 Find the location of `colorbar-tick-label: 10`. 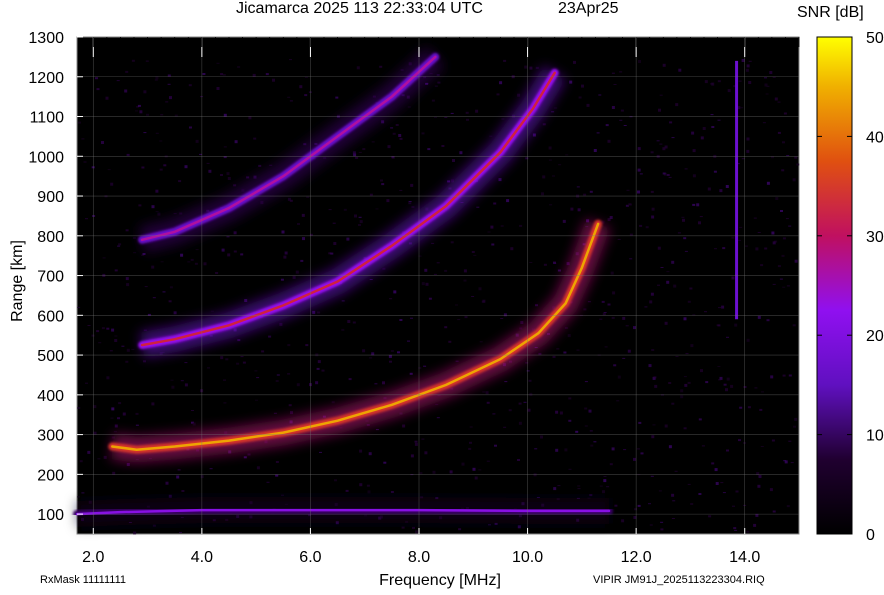

colorbar-tick-label: 10 is located at coordinates (875, 436).